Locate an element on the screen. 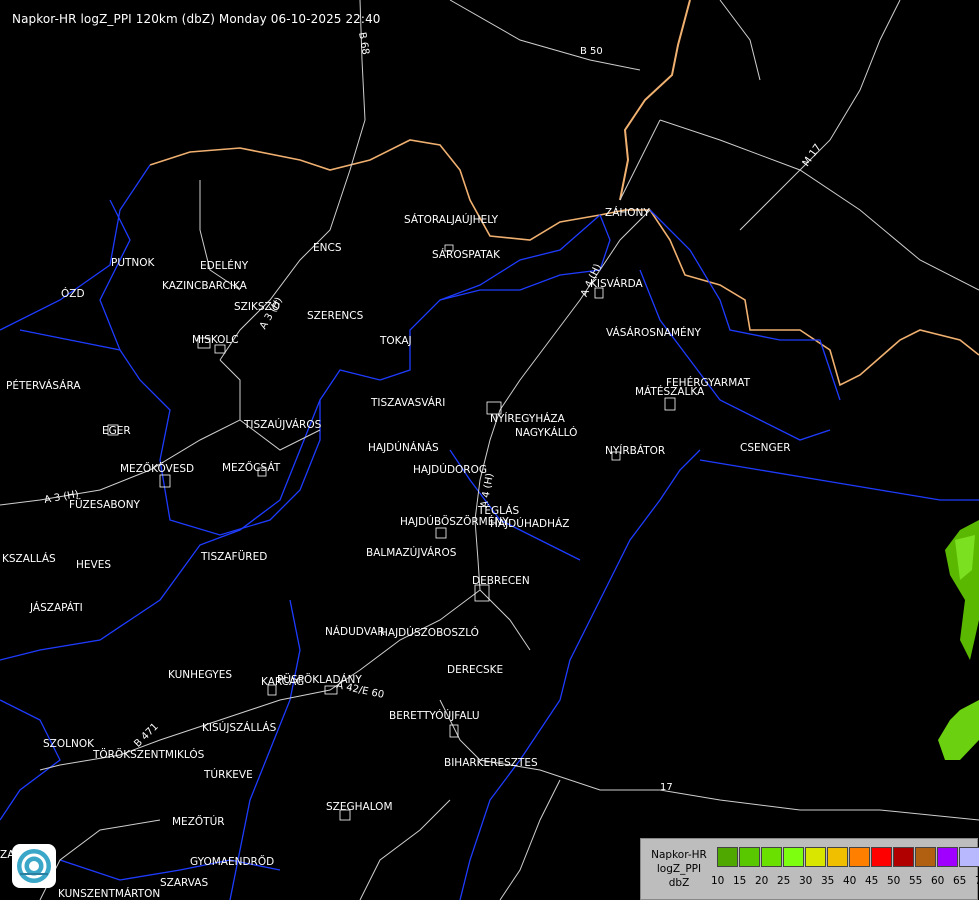 This screenshot has width=979, height=900. city-label: NYÍRBÁTOR is located at coordinates (635, 451).